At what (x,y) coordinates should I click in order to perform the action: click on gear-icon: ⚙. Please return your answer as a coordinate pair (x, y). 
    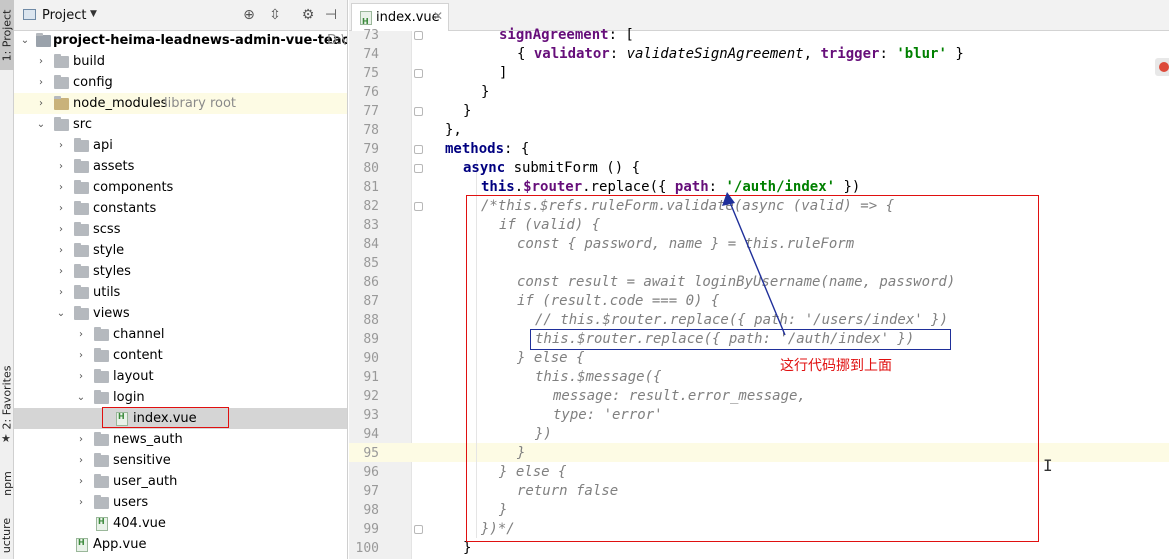
    Looking at the image, I should click on (308, 15).